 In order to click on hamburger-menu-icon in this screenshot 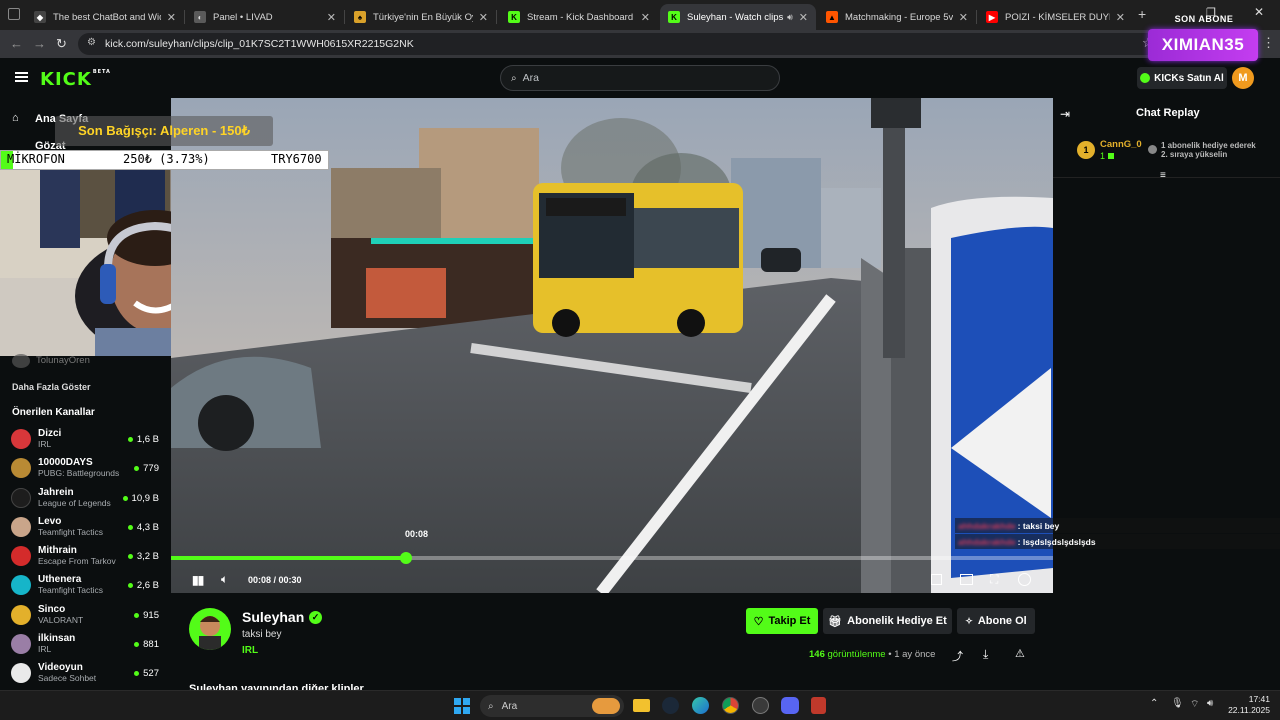, I will do `click(21, 77)`.